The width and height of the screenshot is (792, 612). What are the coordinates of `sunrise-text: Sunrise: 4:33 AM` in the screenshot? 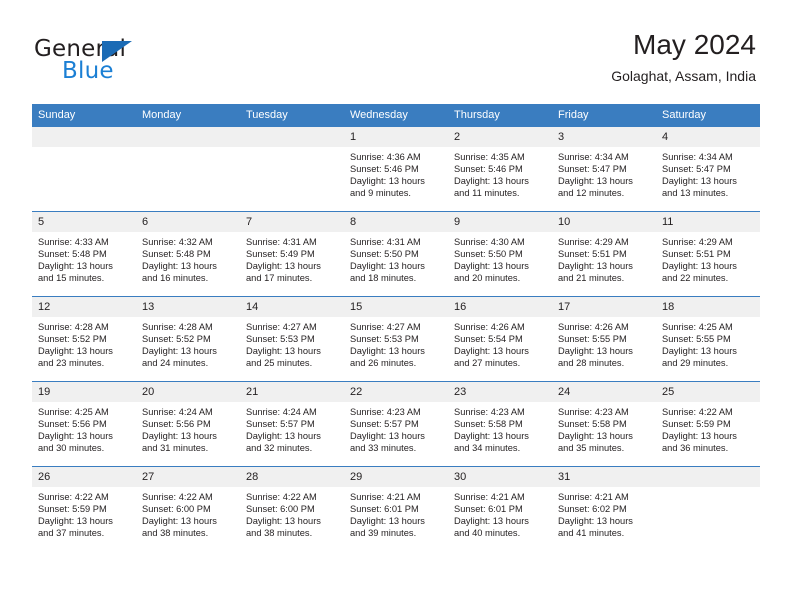 It's located at (73, 242).